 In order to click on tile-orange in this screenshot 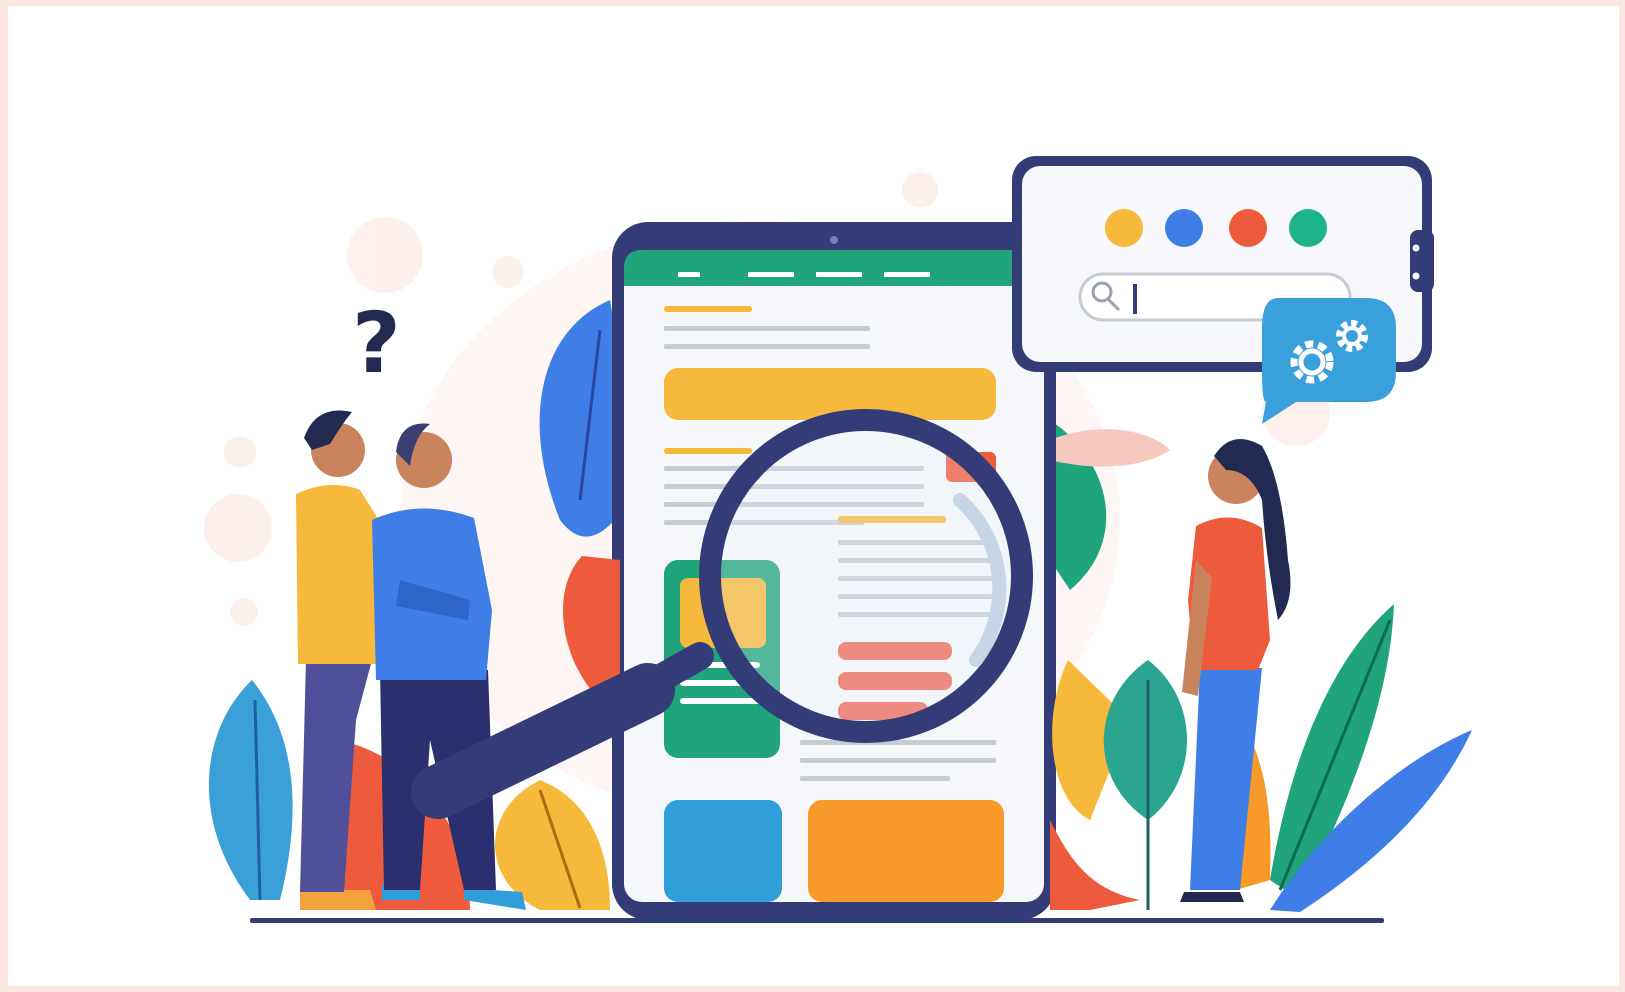, I will do `click(906, 851)`.